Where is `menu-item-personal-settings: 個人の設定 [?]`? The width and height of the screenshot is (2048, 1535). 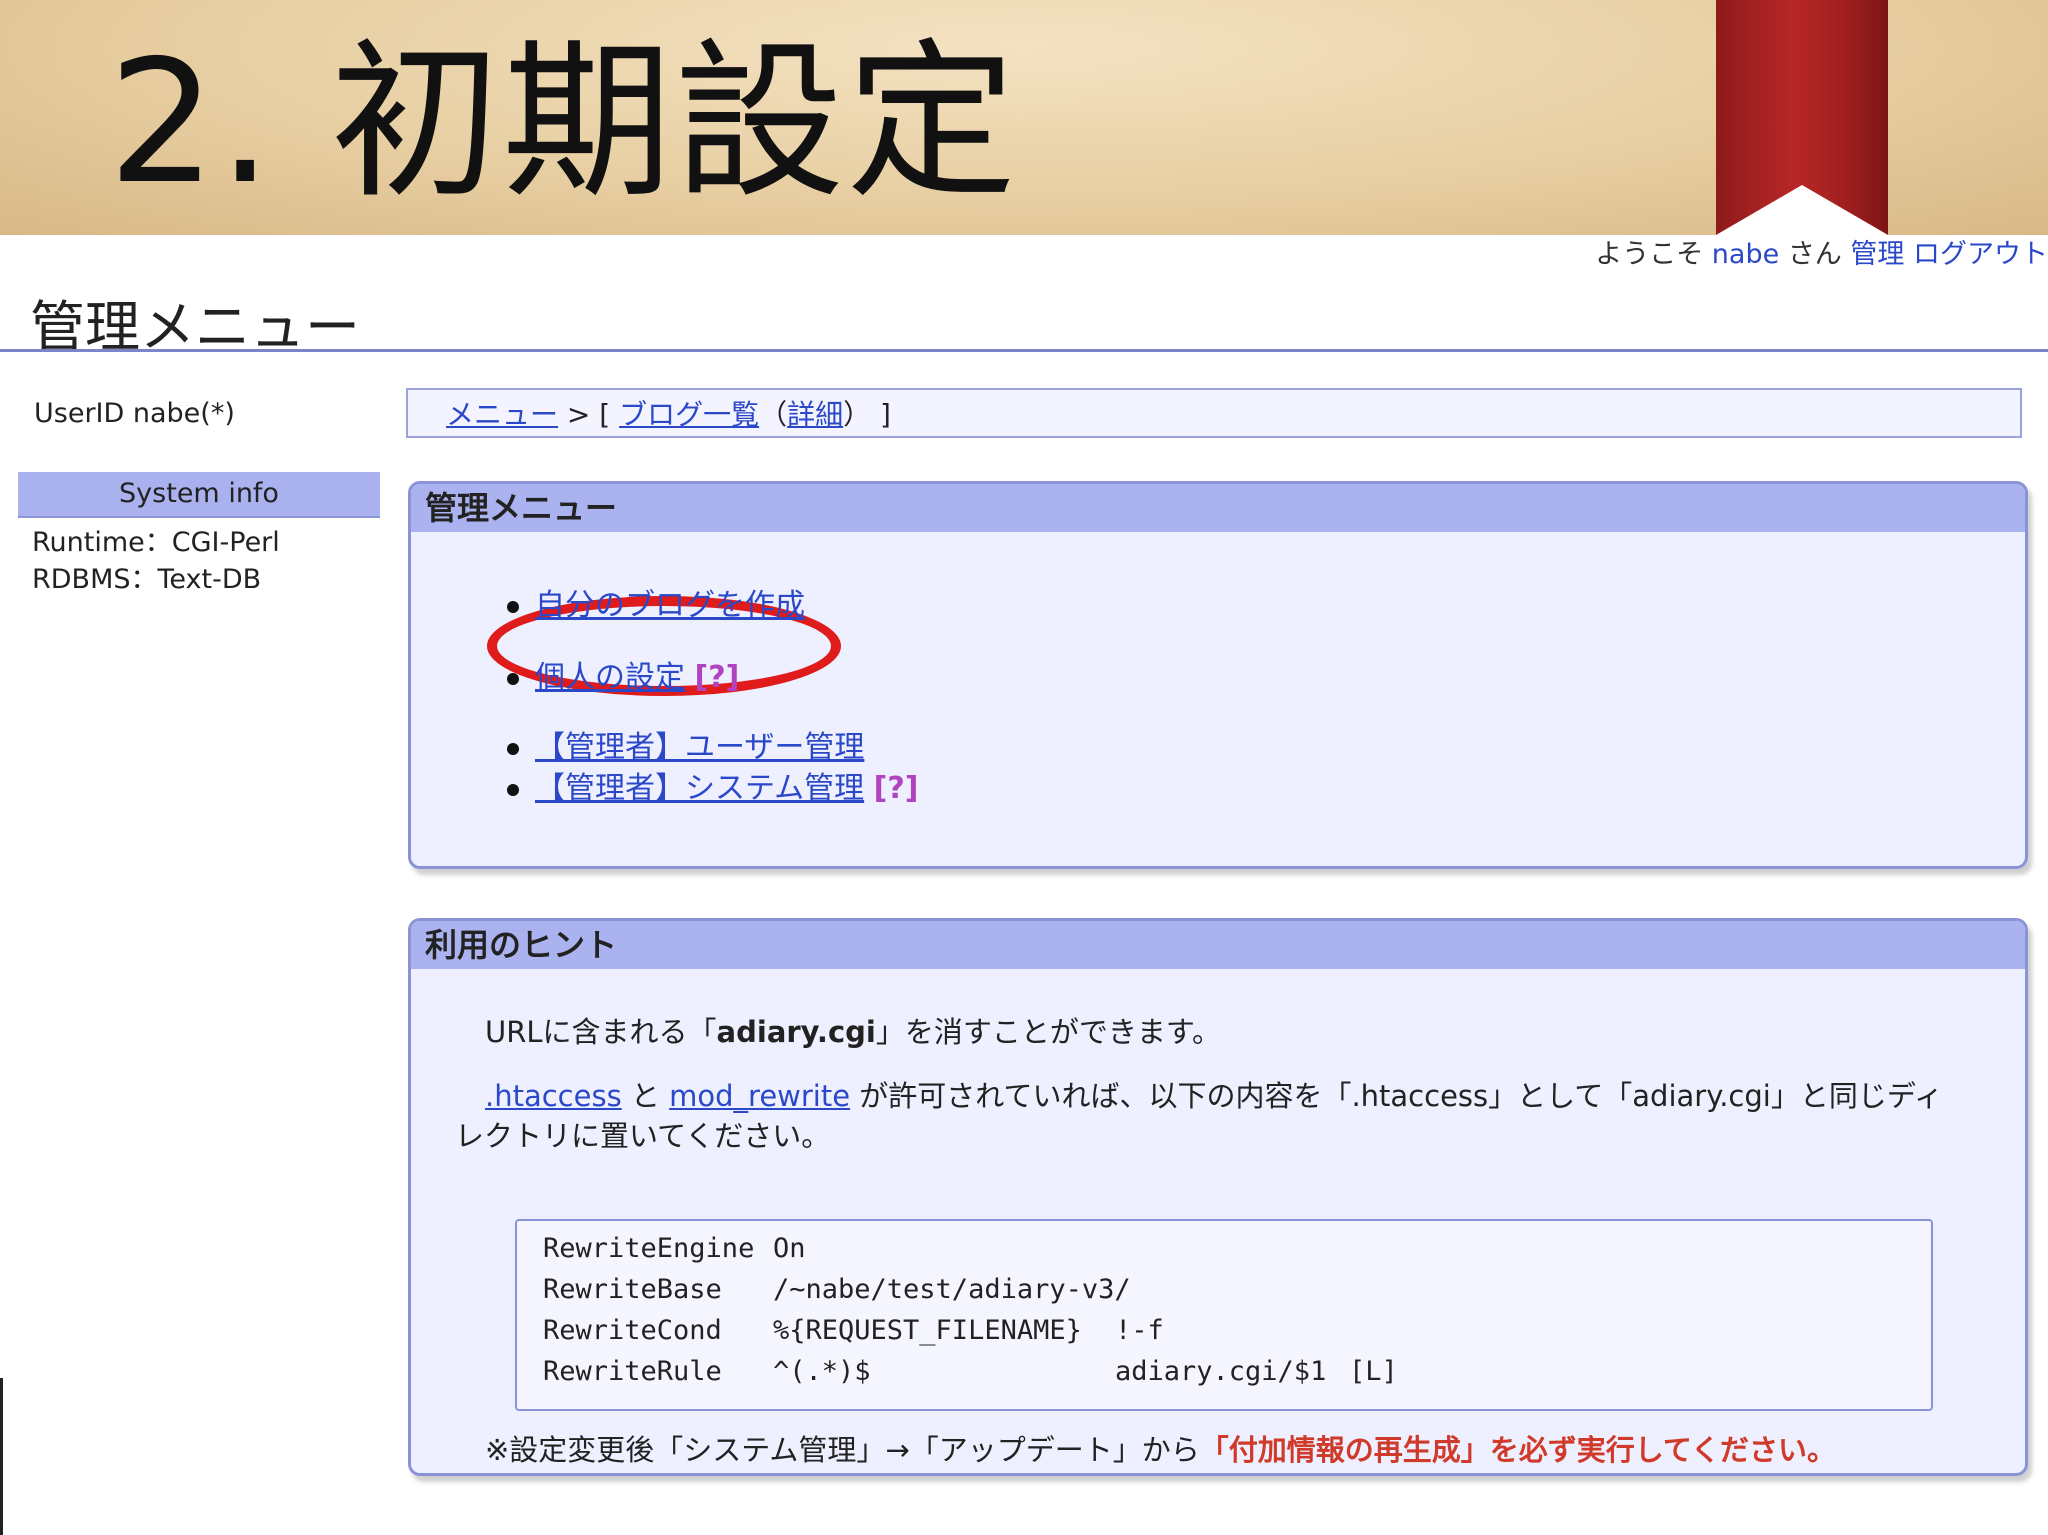 menu-item-personal-settings: 個人の設定 [?] is located at coordinates (623, 674).